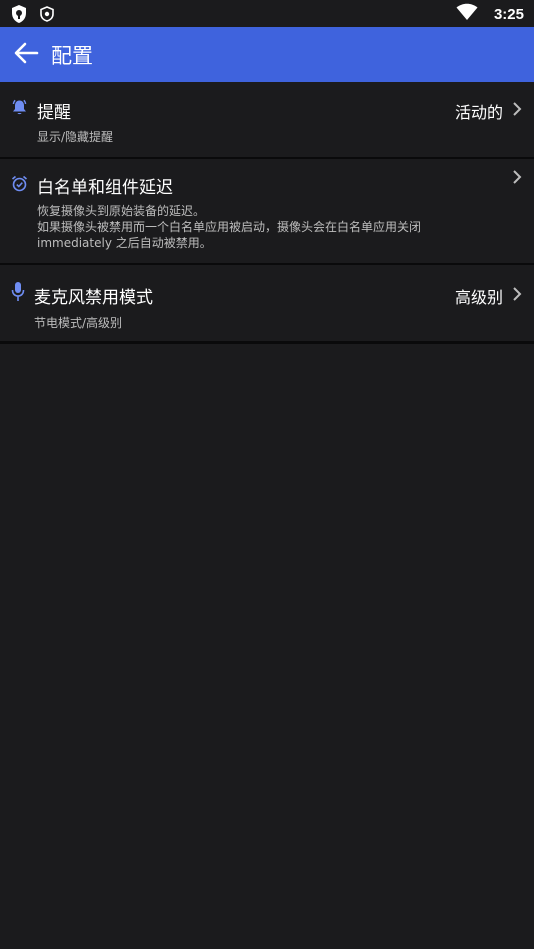 This screenshot has height=949, width=534. Describe the element at coordinates (19, 185) in the screenshot. I see `alarm-check-icon` at that location.